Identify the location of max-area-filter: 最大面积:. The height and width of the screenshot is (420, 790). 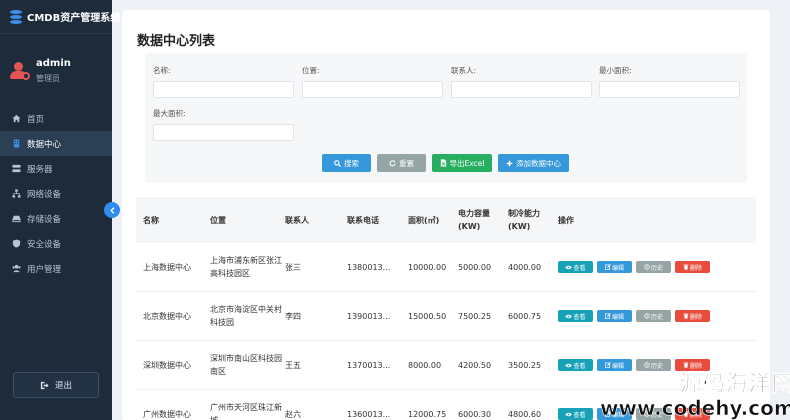
(223, 124).